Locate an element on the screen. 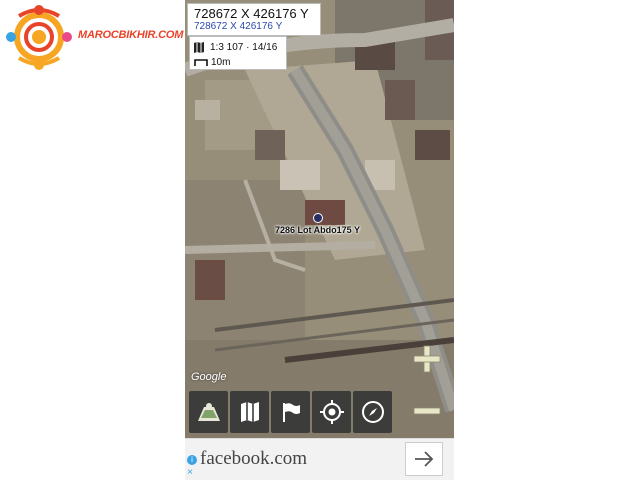 The width and height of the screenshot is (640, 480). ad-banner: i × facebook.com is located at coordinates (319, 459).